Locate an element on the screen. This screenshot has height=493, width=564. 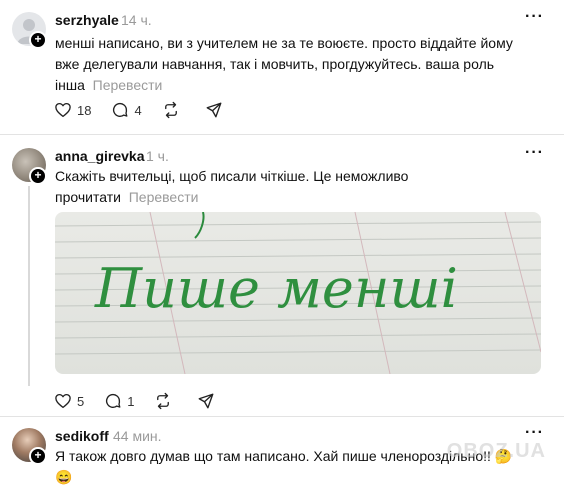
watermark: OBOZ.UA is located at coordinates (496, 451).